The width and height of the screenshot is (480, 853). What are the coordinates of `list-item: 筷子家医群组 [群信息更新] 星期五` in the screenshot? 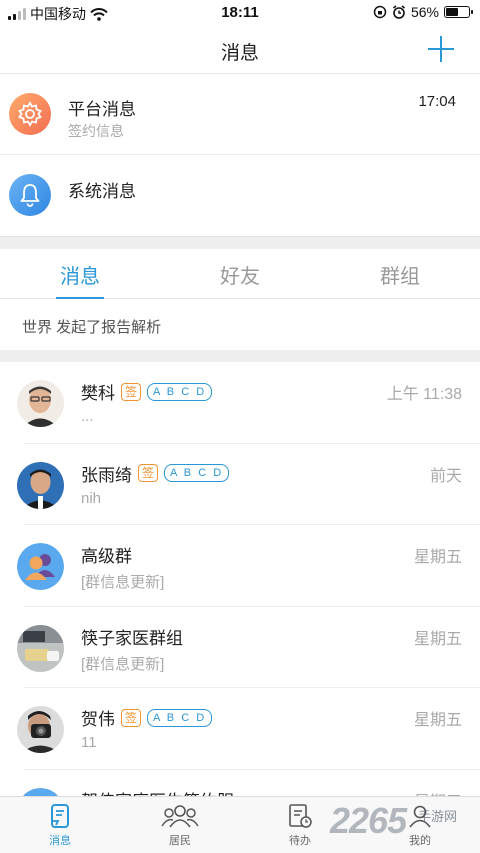 It's located at (240, 648).